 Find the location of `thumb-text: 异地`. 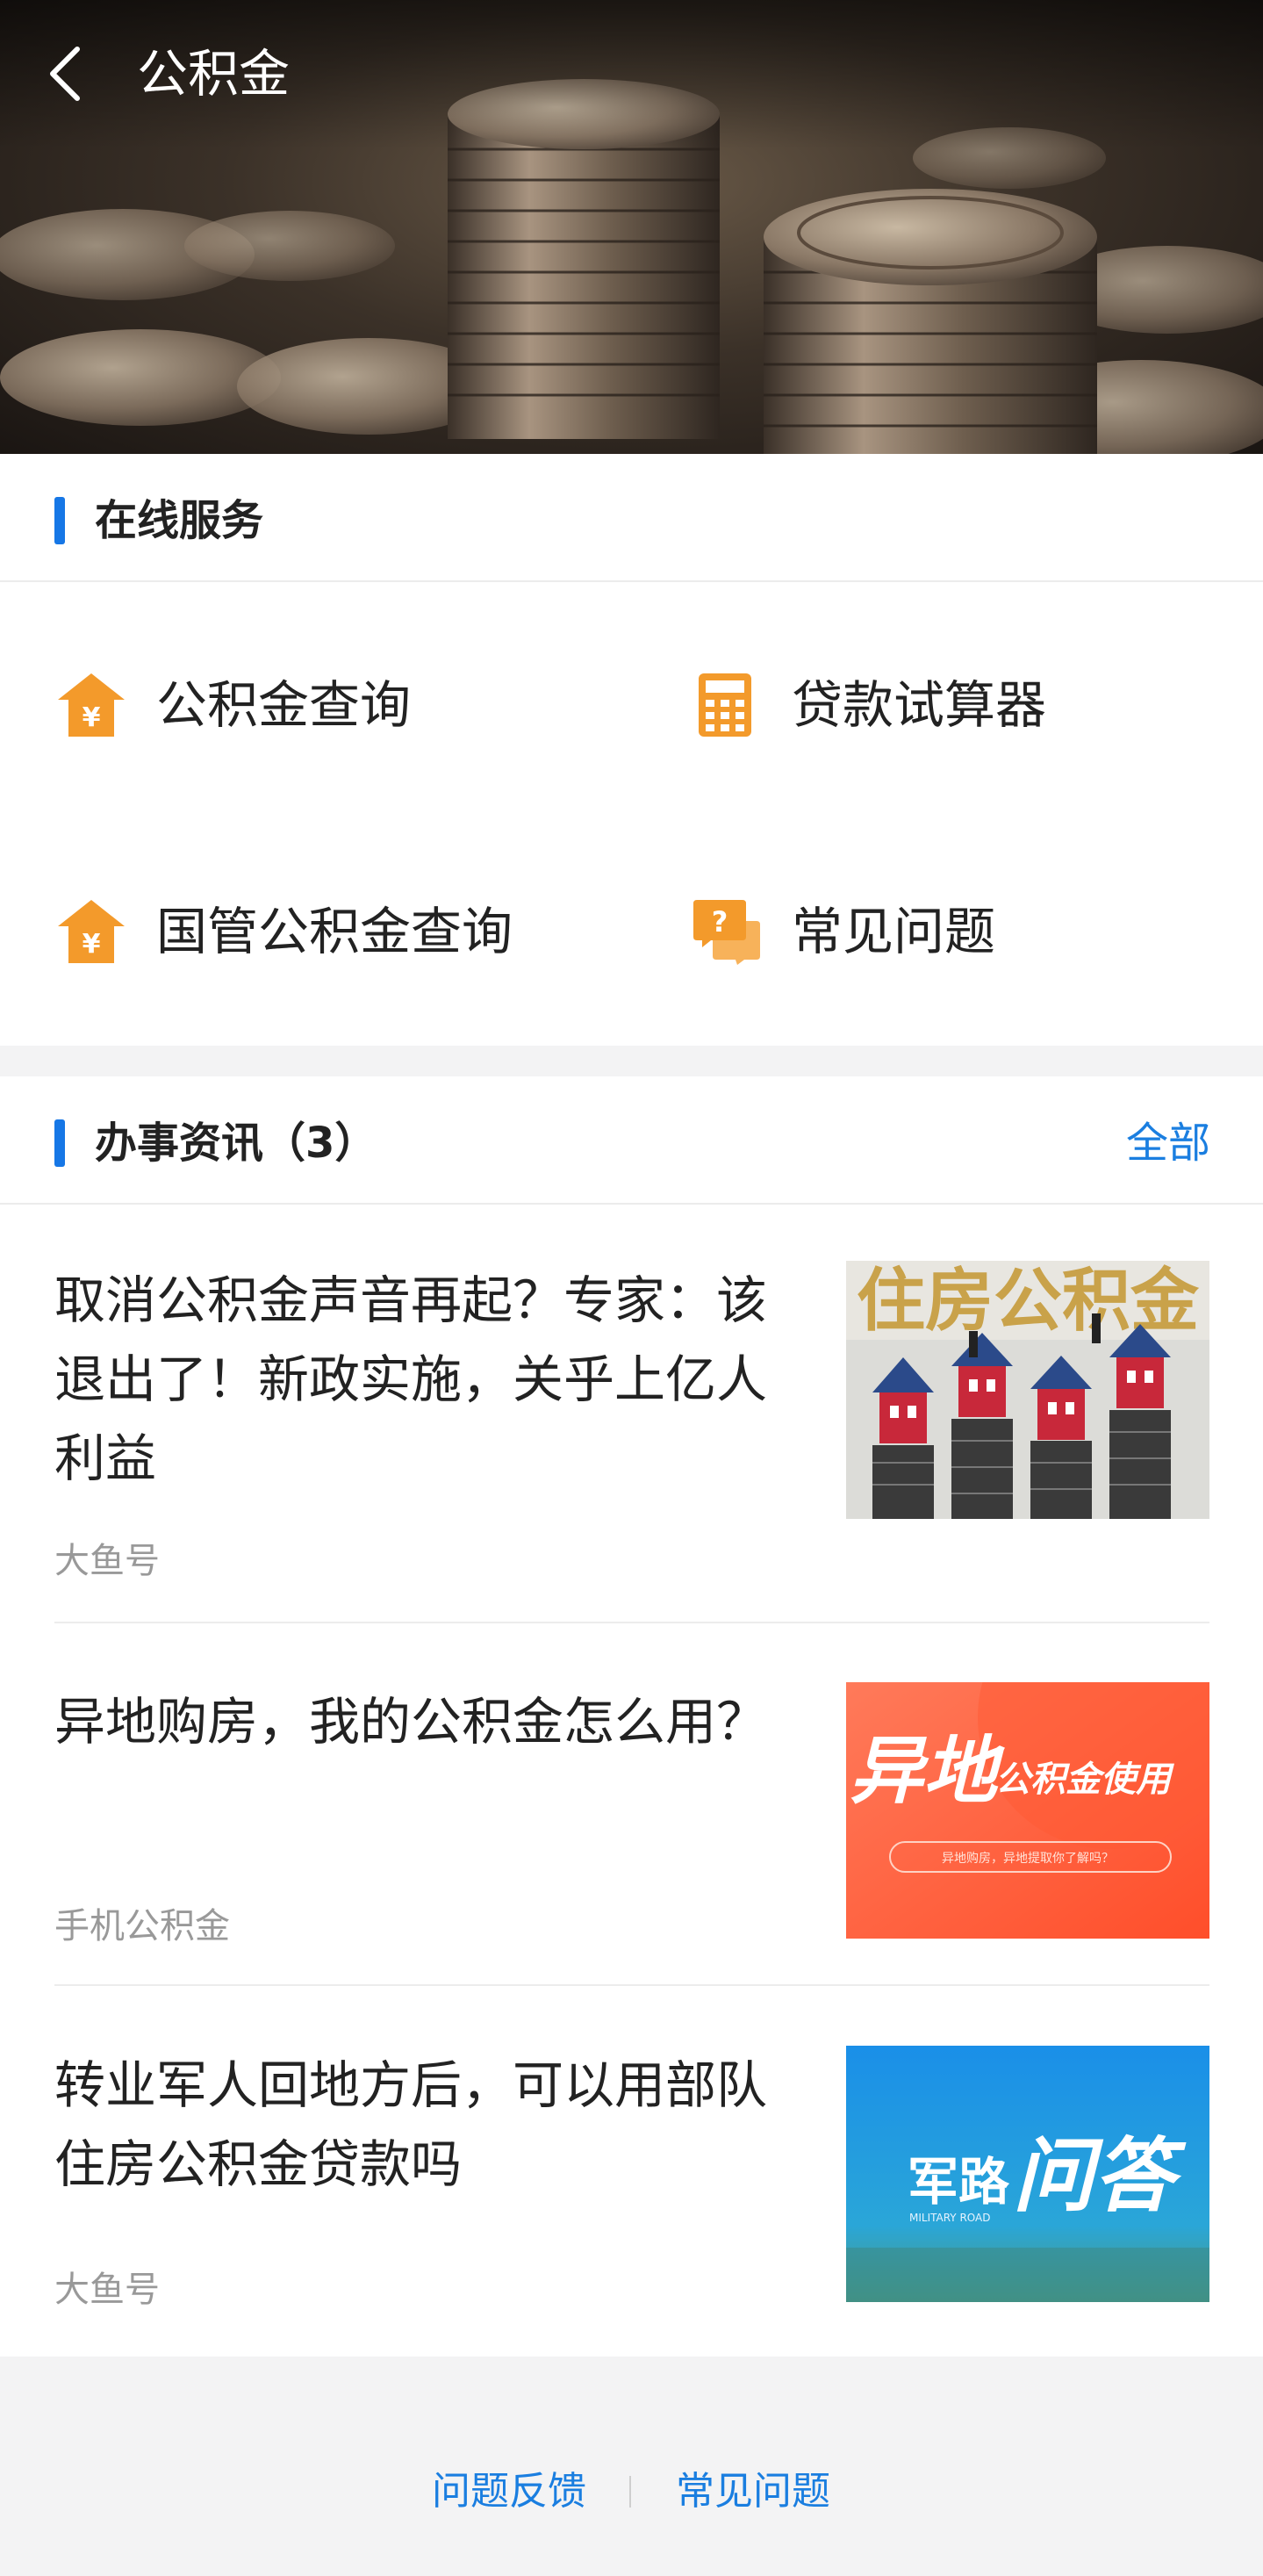

thumb-text: 异地 is located at coordinates (928, 1771).